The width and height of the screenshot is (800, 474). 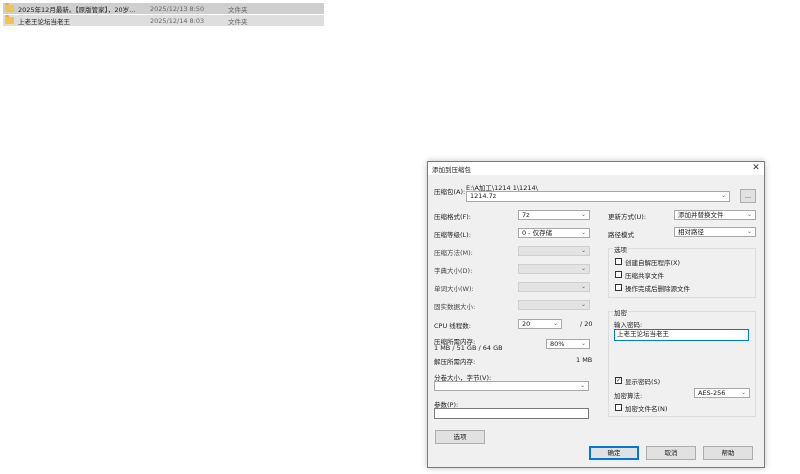 What do you see at coordinates (454, 289) in the screenshot?
I see `word-size-label: 单词大小(W):` at bounding box center [454, 289].